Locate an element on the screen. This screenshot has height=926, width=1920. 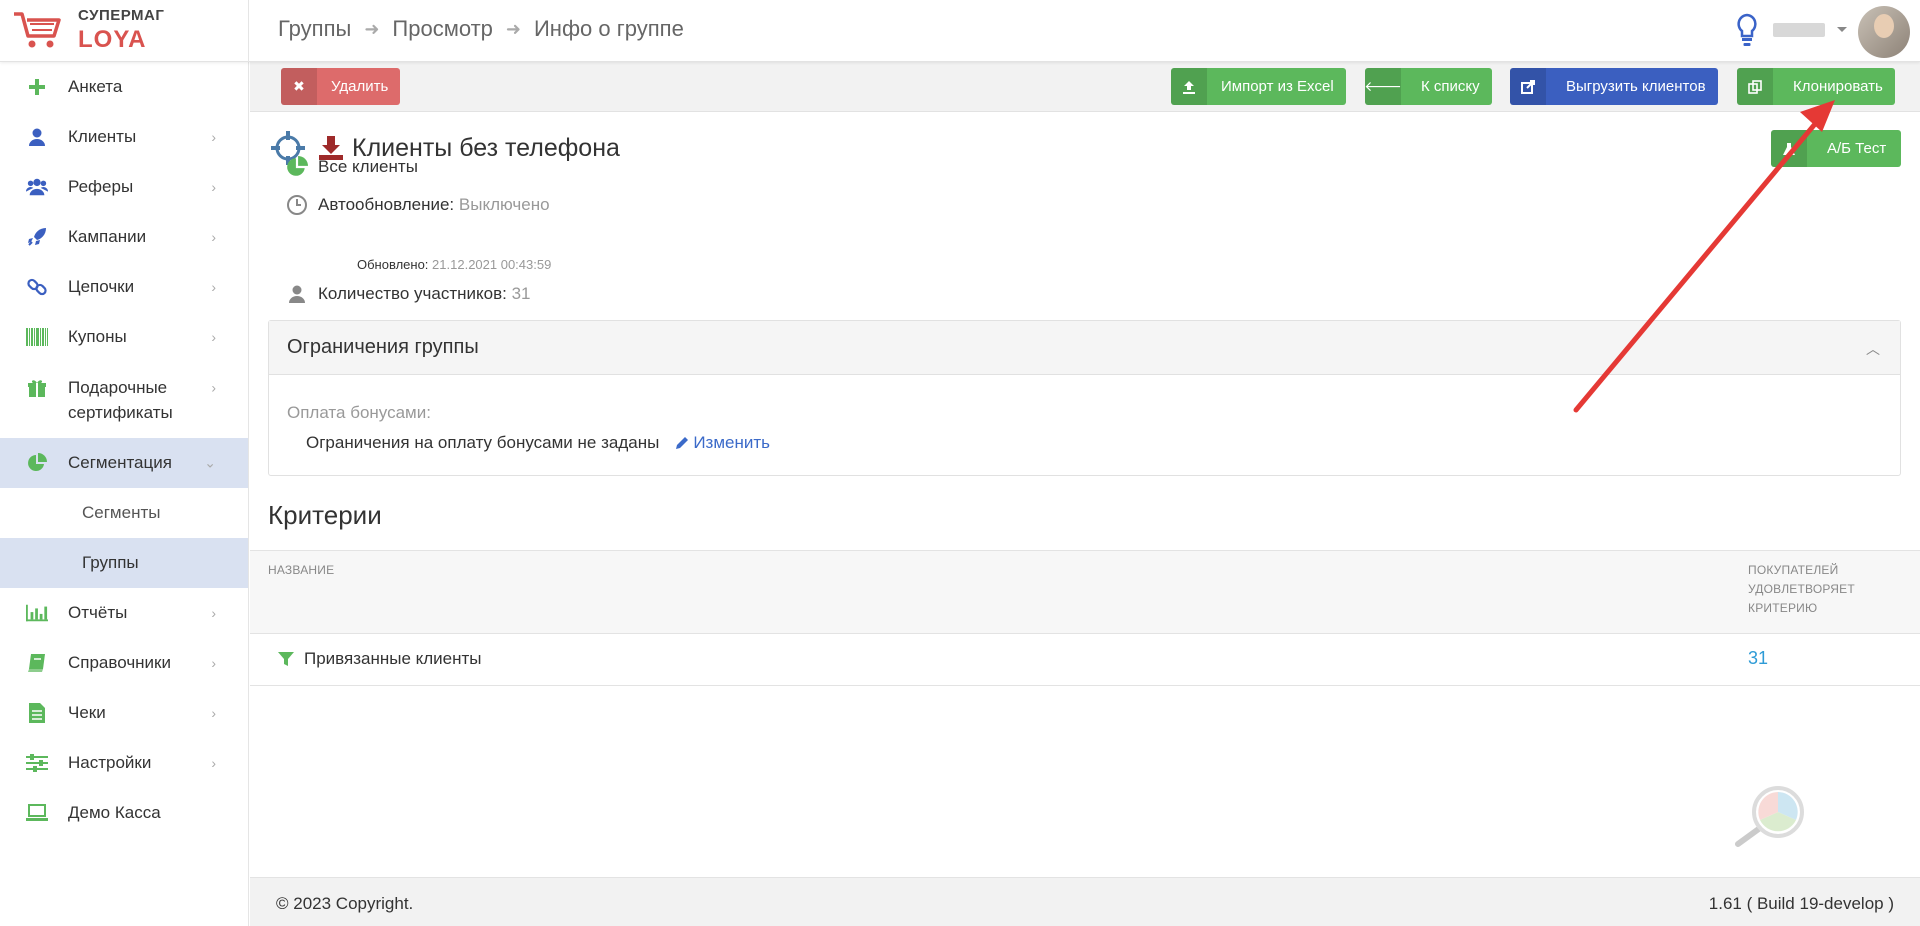
pencil-icon is located at coordinates (682, 443).